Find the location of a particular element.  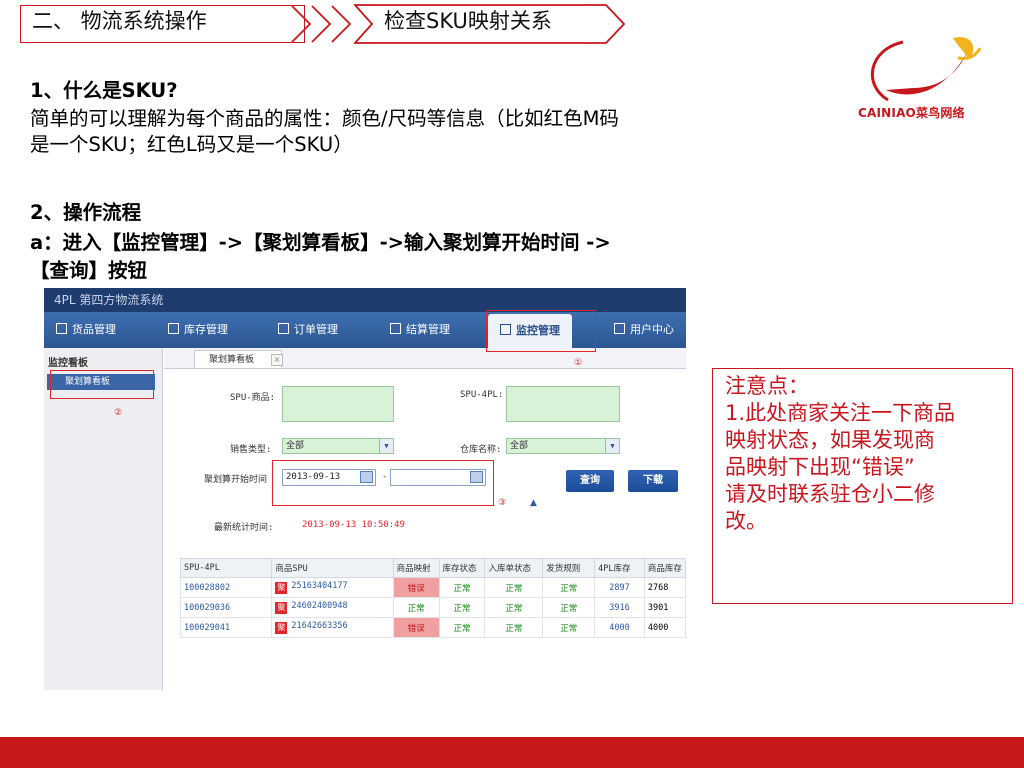

nav-settlement-label: 结算管理 is located at coordinates (428, 329).